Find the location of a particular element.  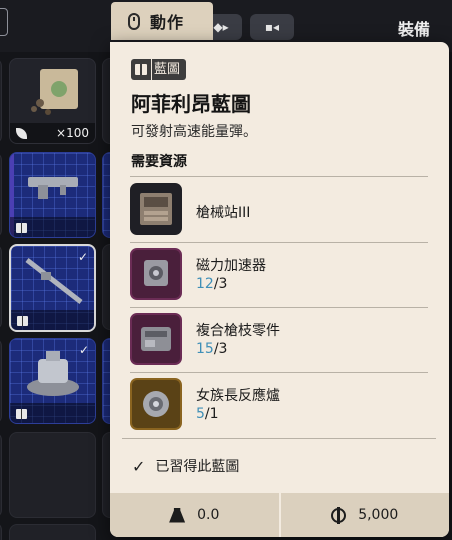

search-box-edge is located at coordinates (4, 22).